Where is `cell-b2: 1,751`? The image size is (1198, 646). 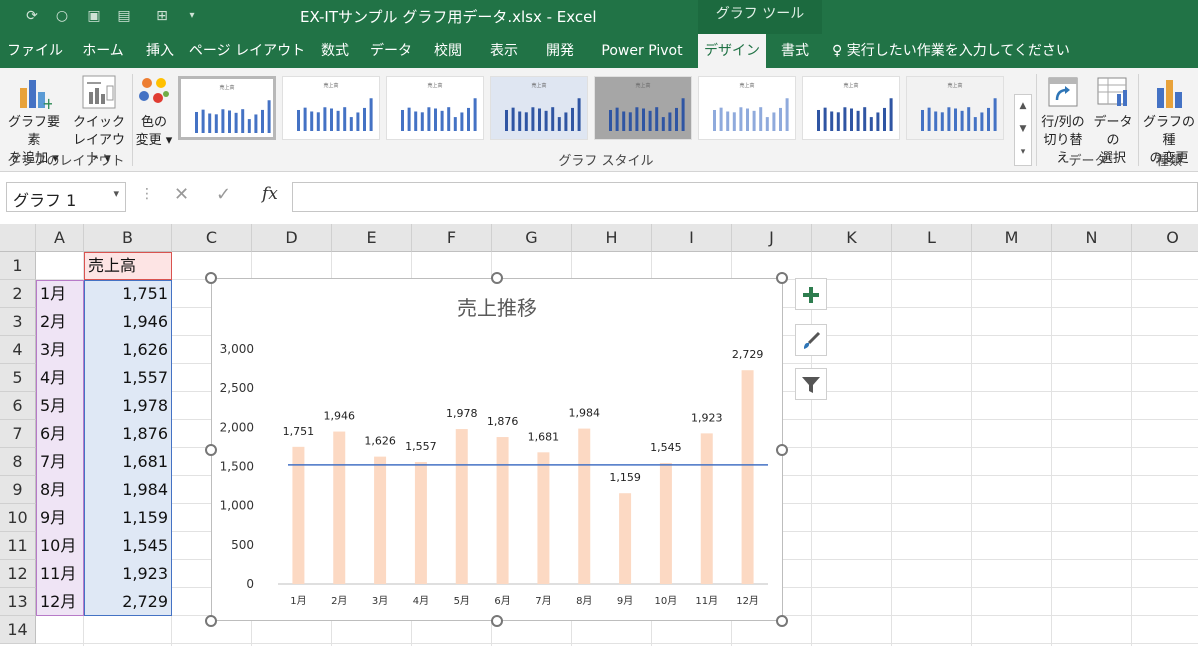 cell-b2: 1,751 is located at coordinates (128, 294).